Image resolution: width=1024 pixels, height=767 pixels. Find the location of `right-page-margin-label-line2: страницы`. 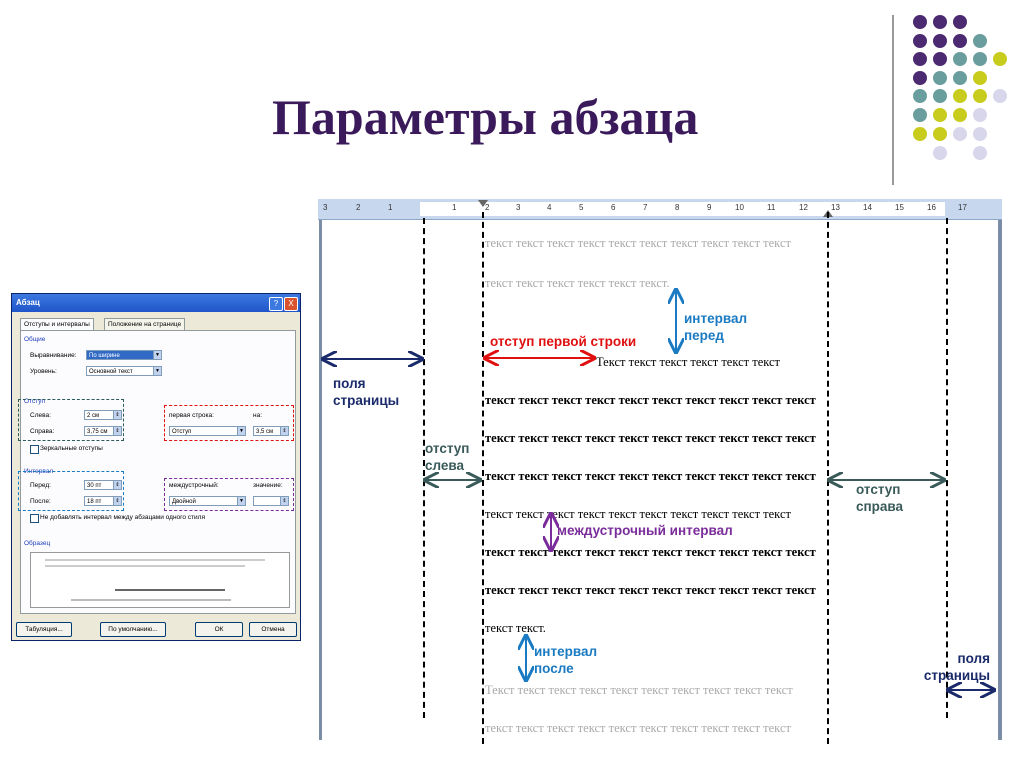

right-page-margin-label-line2: страницы is located at coordinates (956, 675).